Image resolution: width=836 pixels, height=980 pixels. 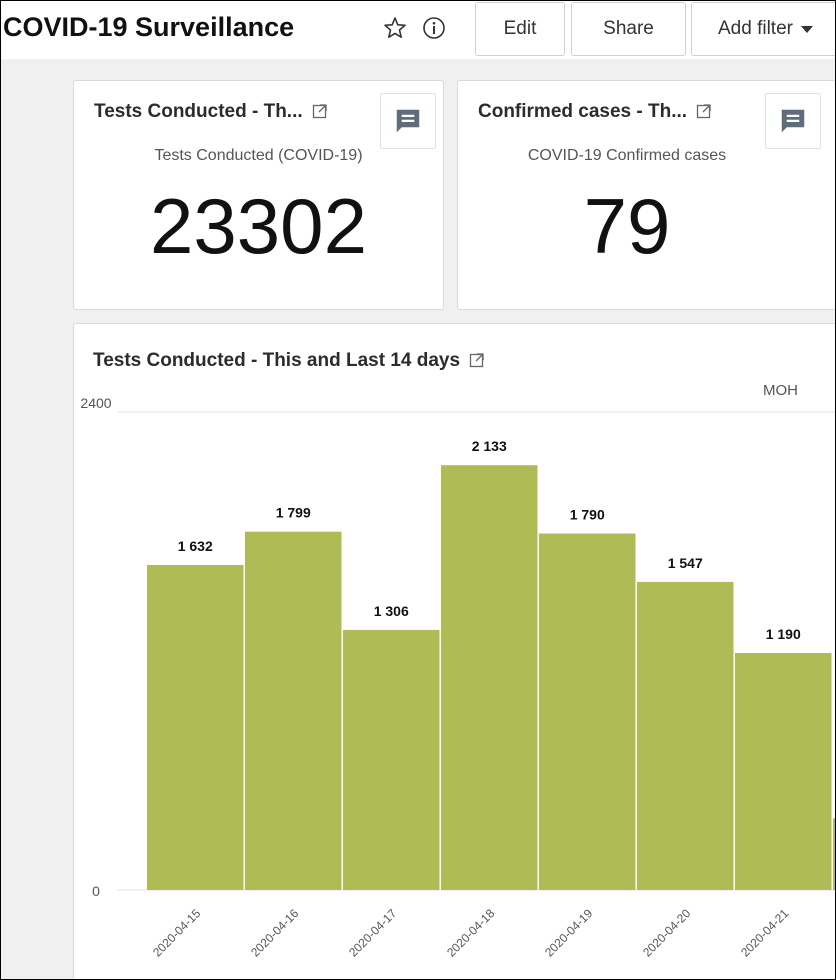 What do you see at coordinates (755, 28) in the screenshot?
I see `add-filter-label: Add filter` at bounding box center [755, 28].